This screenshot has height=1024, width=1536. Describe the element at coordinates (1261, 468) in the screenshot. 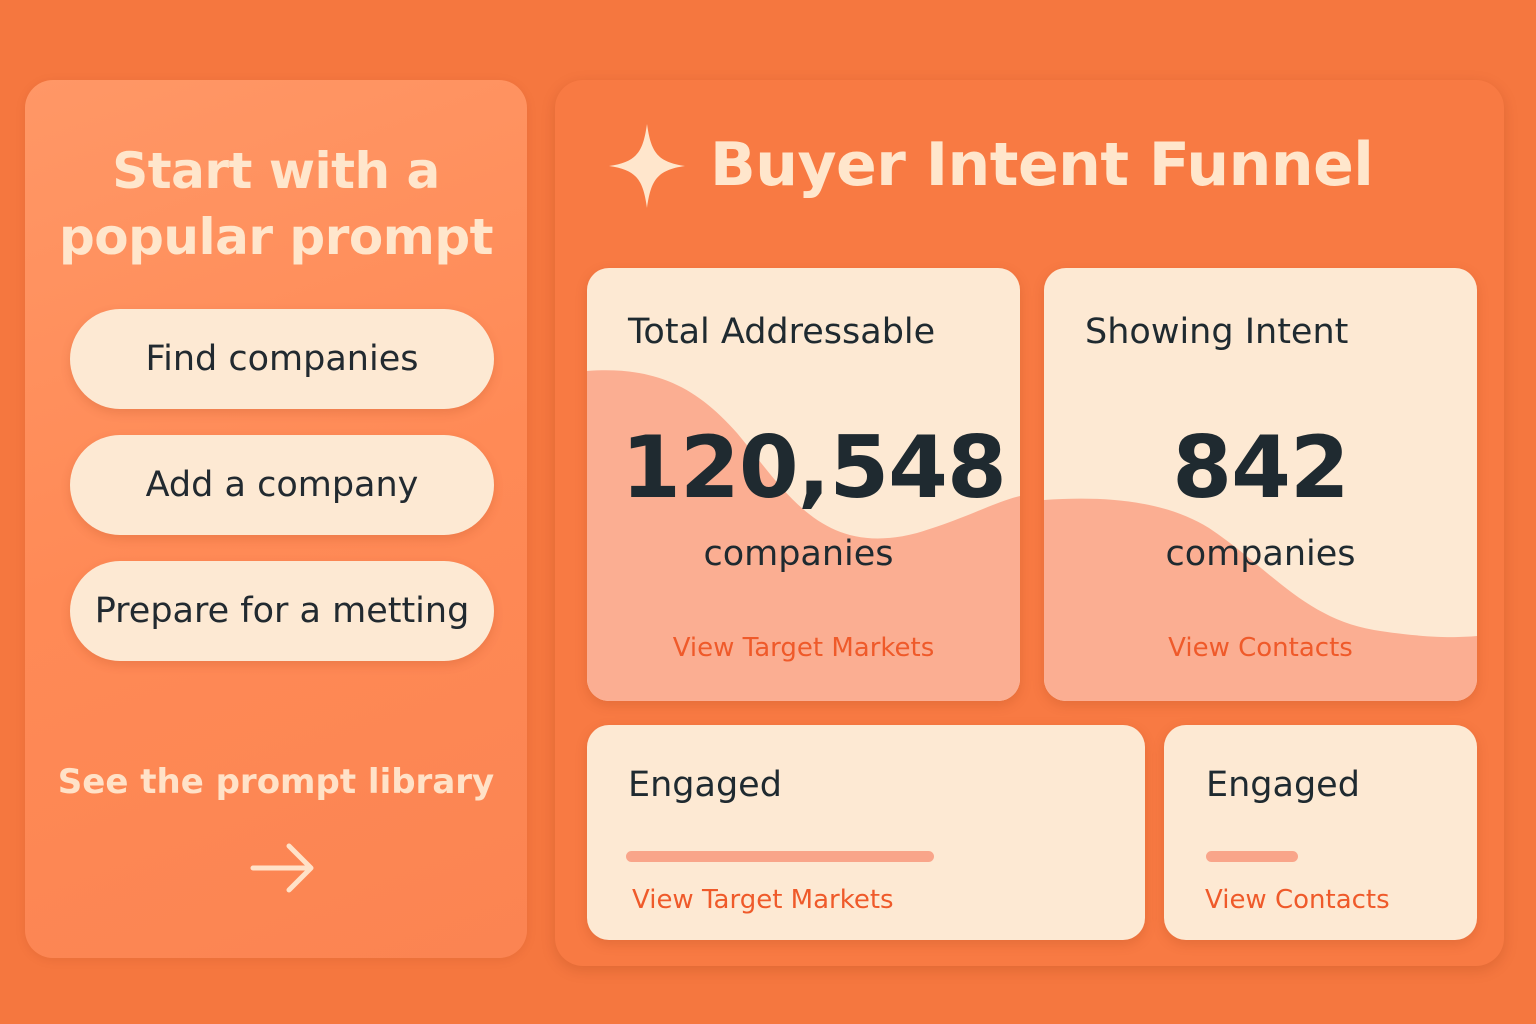

I see `card-value: 842` at that location.